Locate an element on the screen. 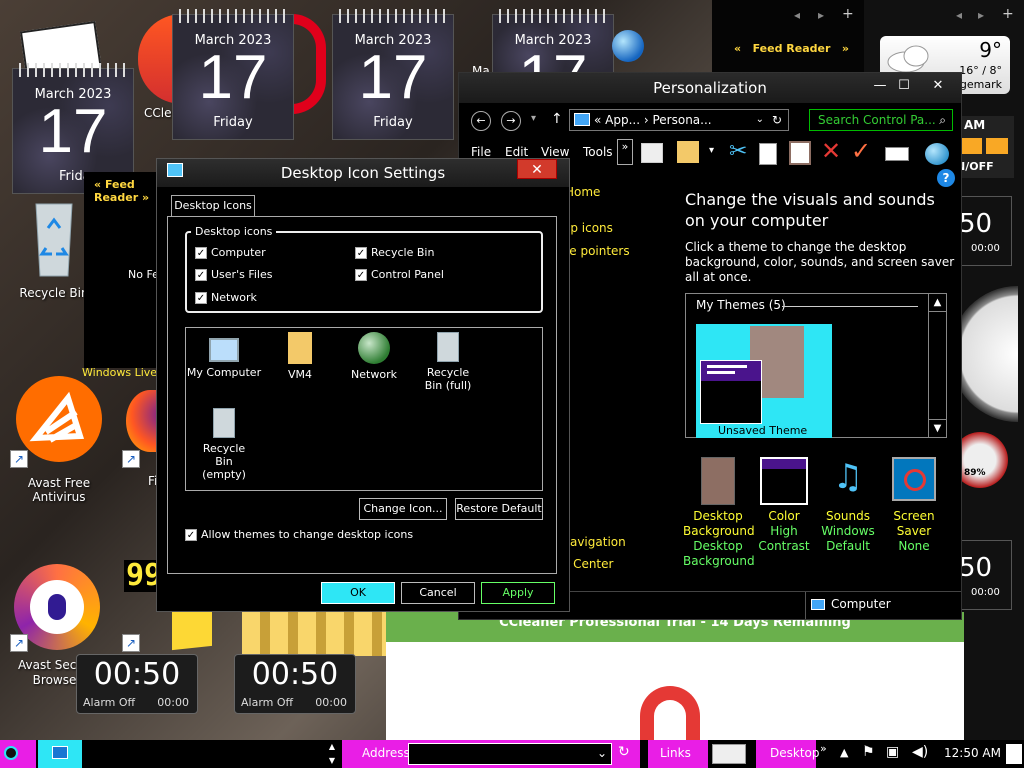 Image resolution: width=1024 pixels, height=768 pixels. setting-screen-saver: Screen Saver None is located at coordinates (914, 505).